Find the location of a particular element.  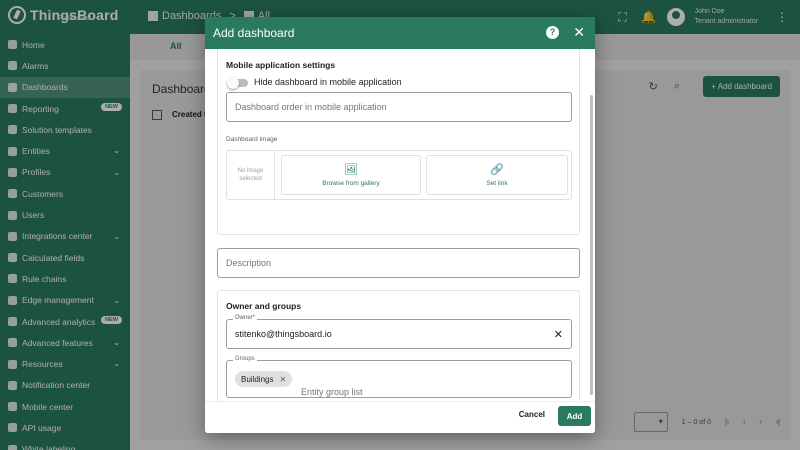

cancel-button: Cancel is located at coordinates (532, 414).